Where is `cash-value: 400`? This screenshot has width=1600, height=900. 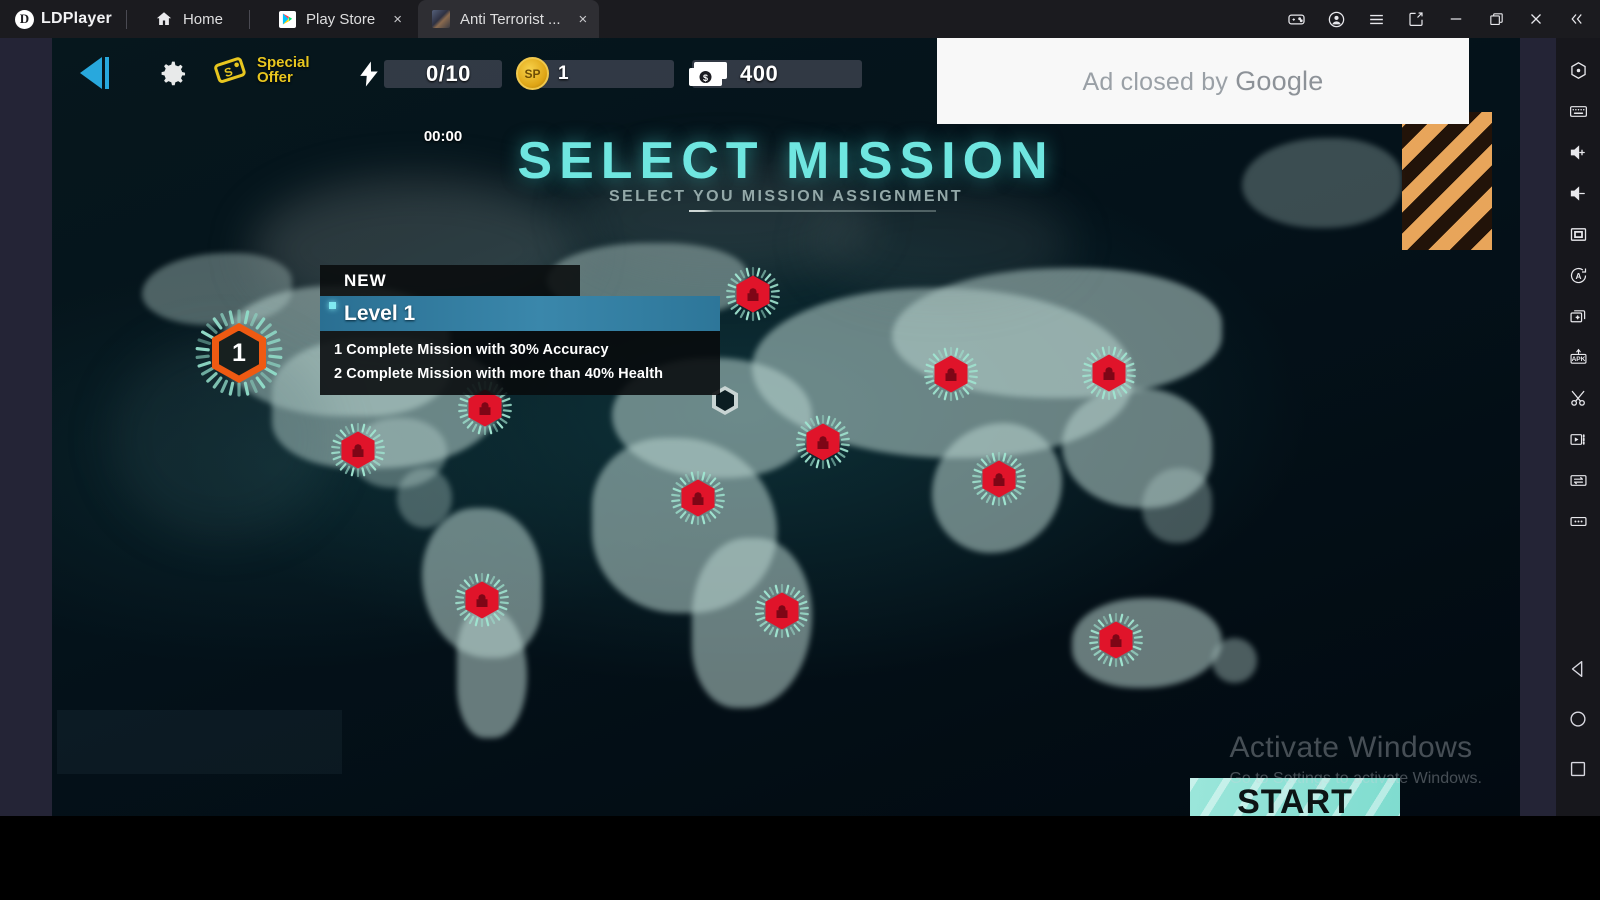
cash-value: 400 is located at coordinates (759, 73).